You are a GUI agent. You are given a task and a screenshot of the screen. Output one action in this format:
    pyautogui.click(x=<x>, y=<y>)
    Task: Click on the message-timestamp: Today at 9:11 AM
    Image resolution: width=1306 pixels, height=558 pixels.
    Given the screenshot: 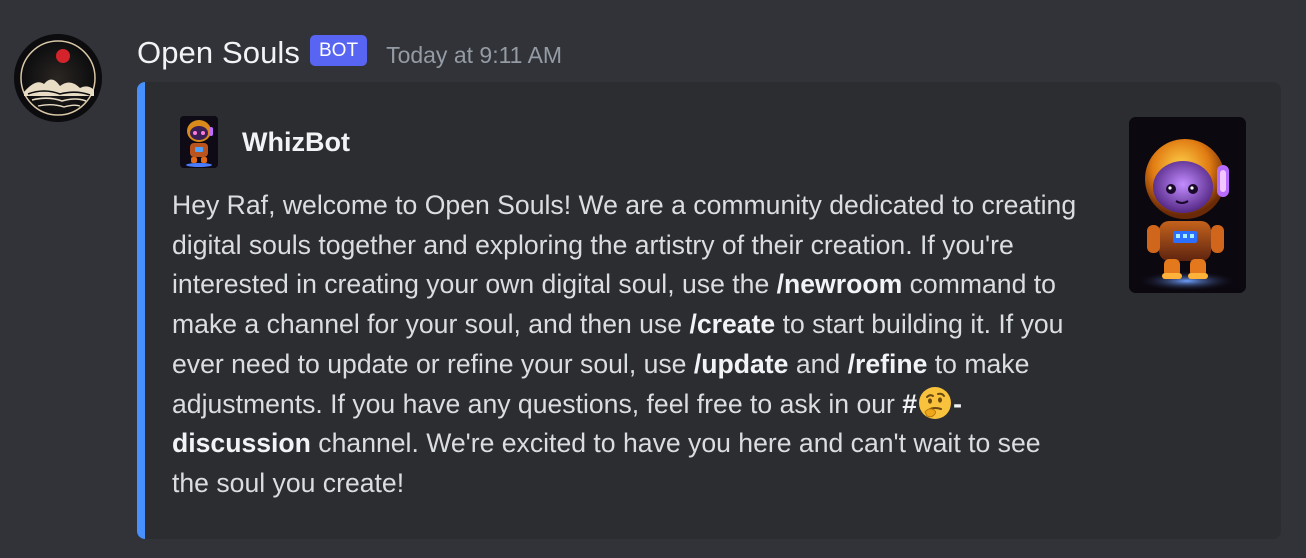 What is the action you would take?
    pyautogui.click(x=474, y=55)
    